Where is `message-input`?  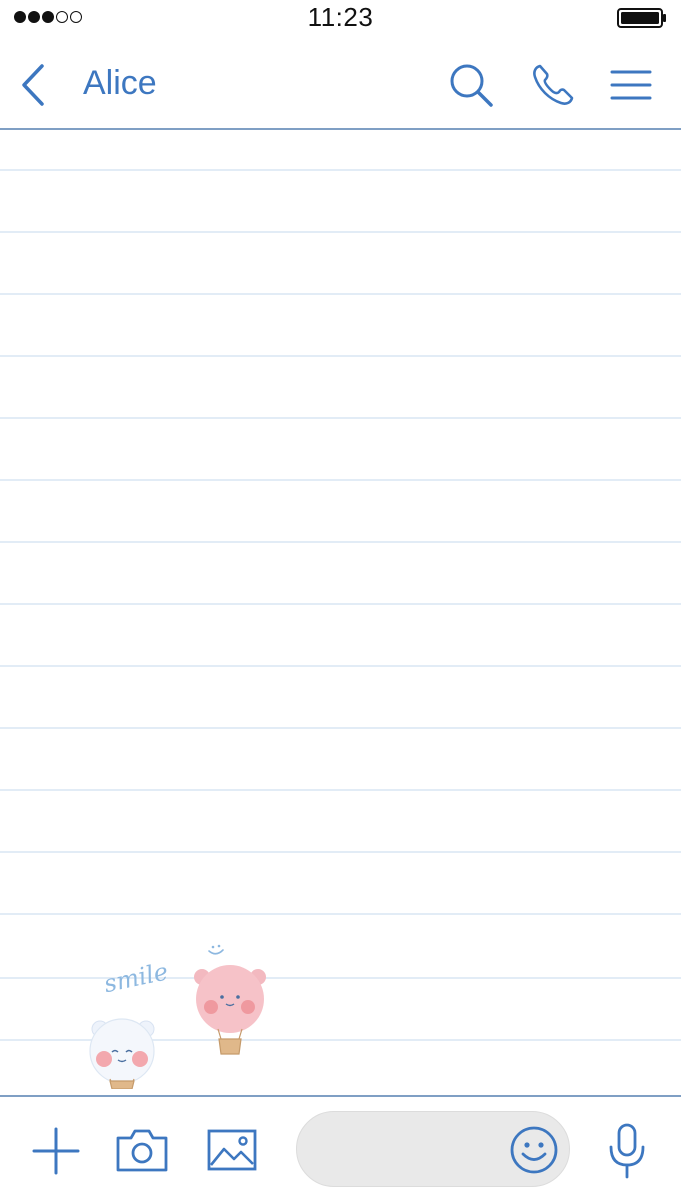
message-input is located at coordinates (411, 1150).